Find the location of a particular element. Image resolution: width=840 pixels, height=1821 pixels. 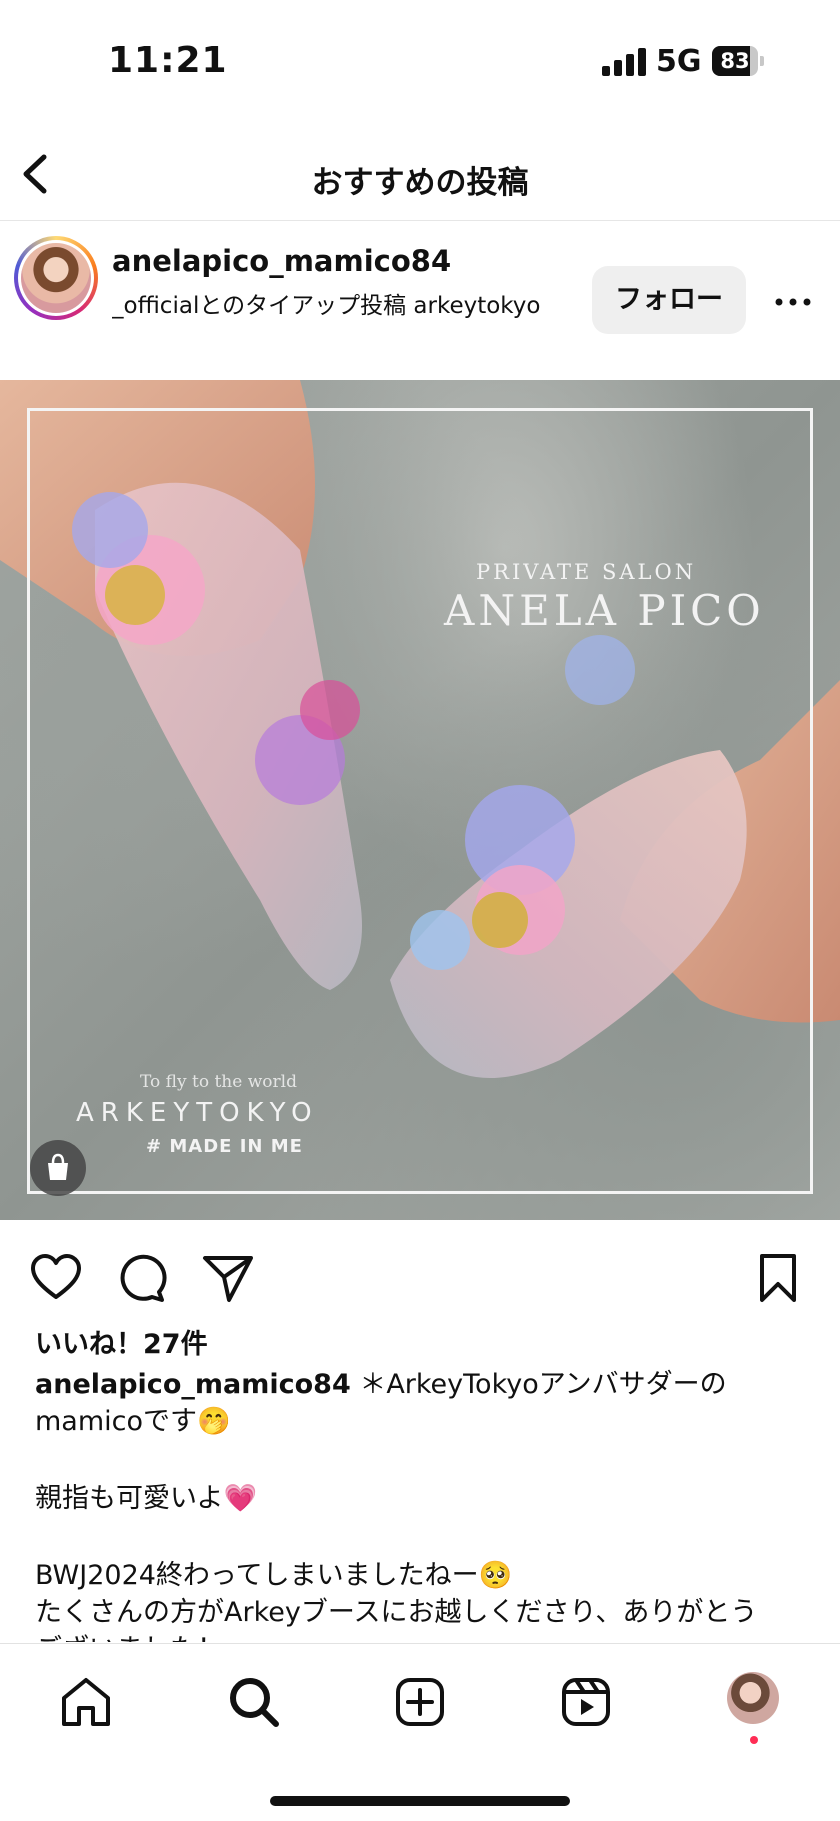

tab-search is located at coordinates (254, 1702).